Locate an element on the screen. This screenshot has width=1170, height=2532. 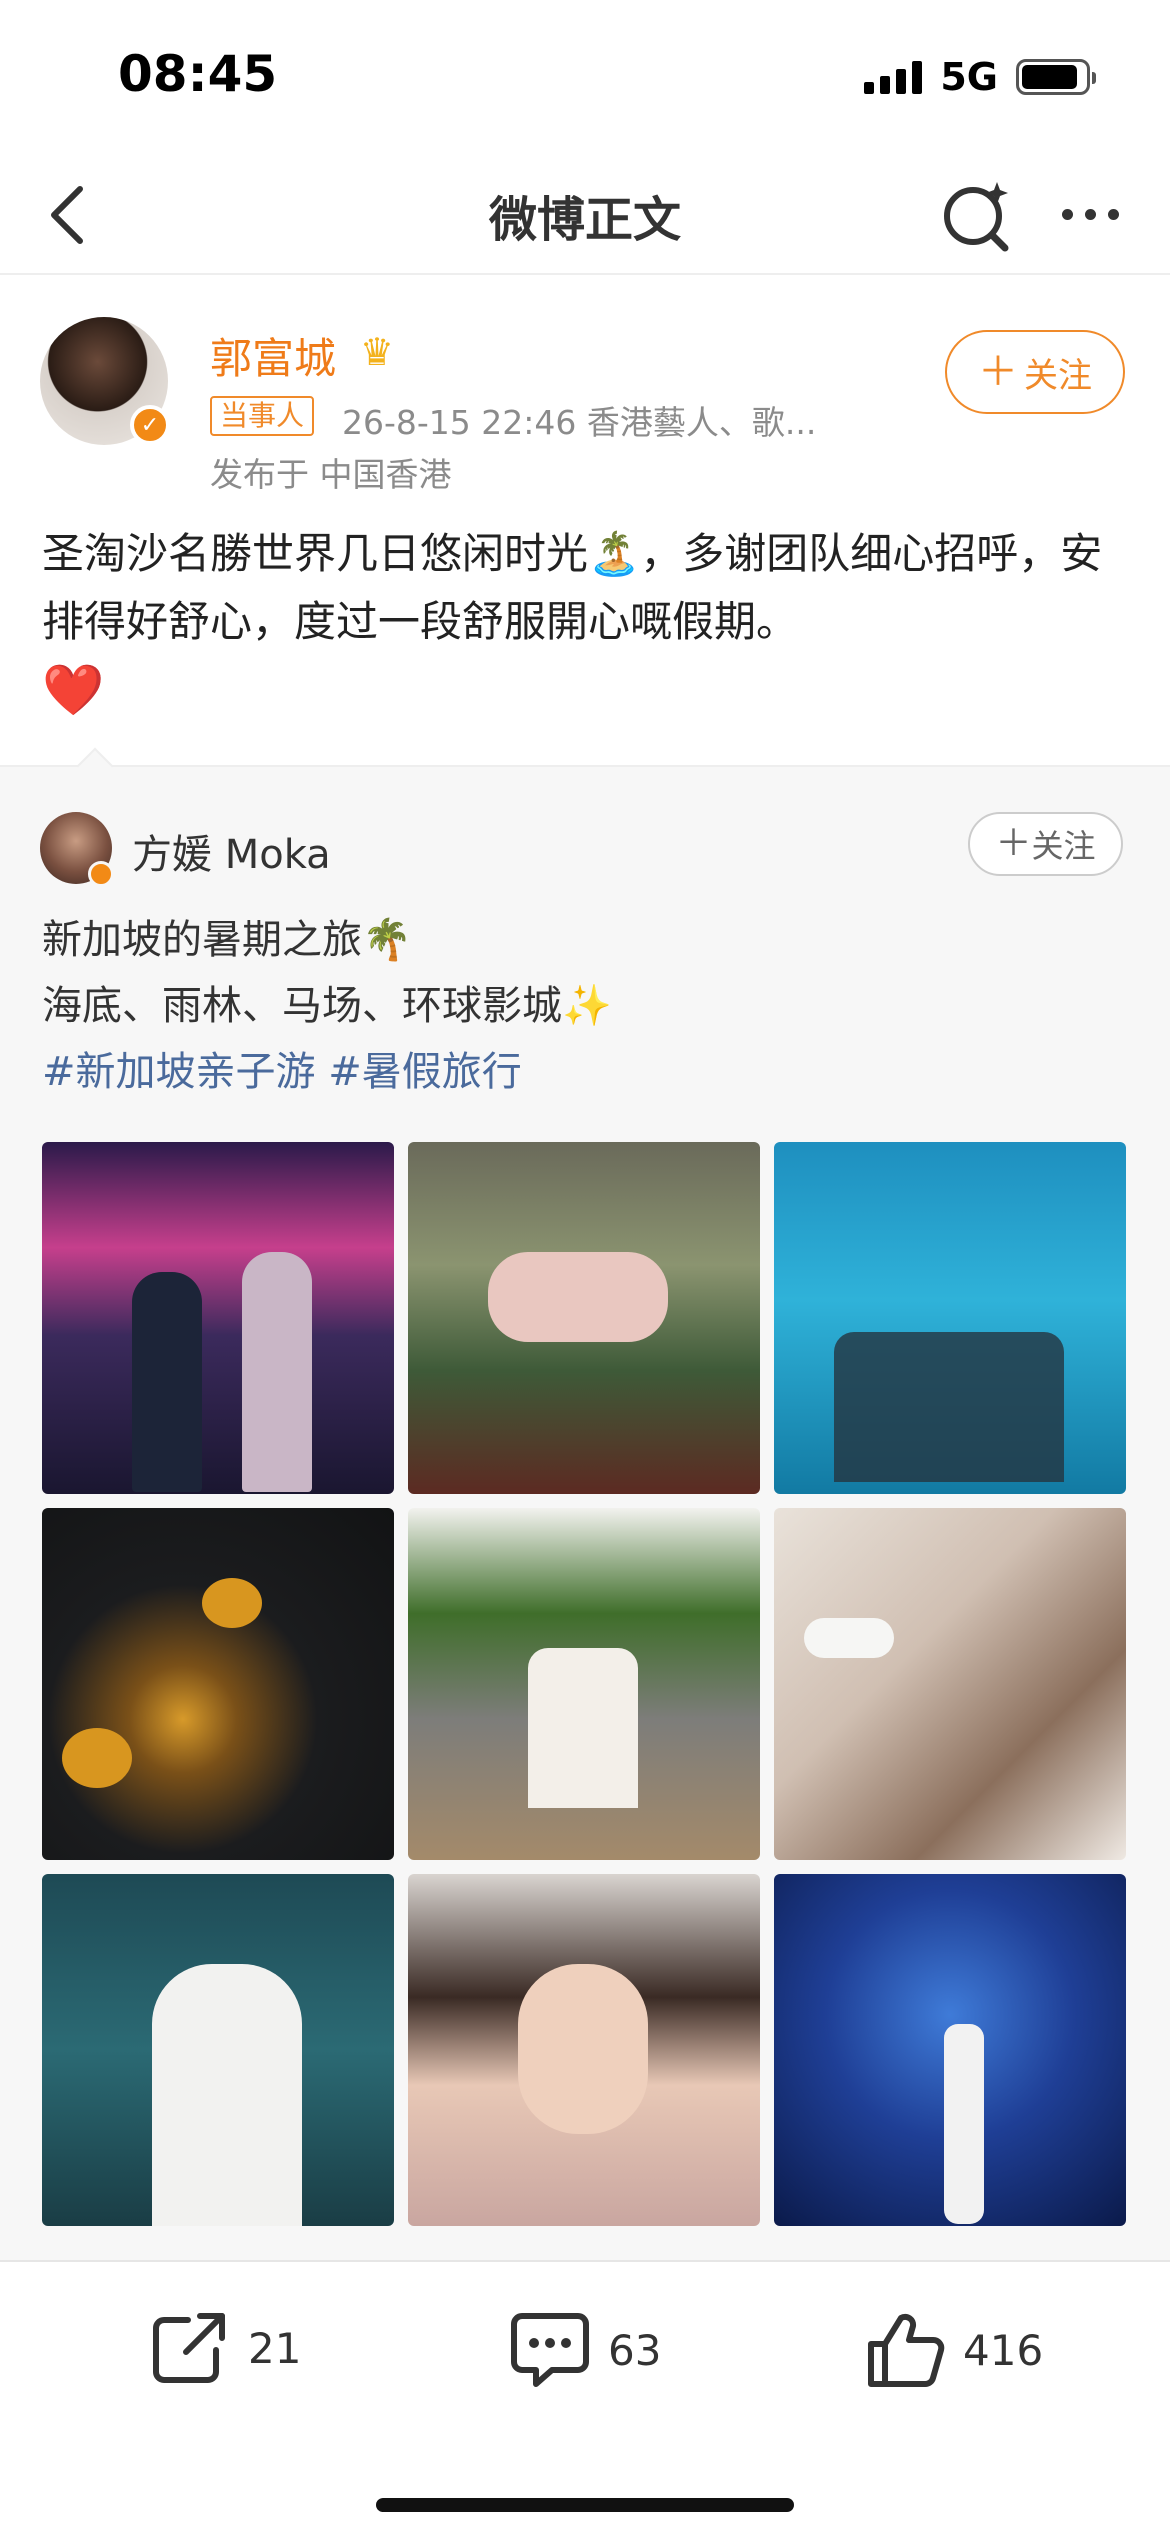
search-button is located at coordinates (977, 214).